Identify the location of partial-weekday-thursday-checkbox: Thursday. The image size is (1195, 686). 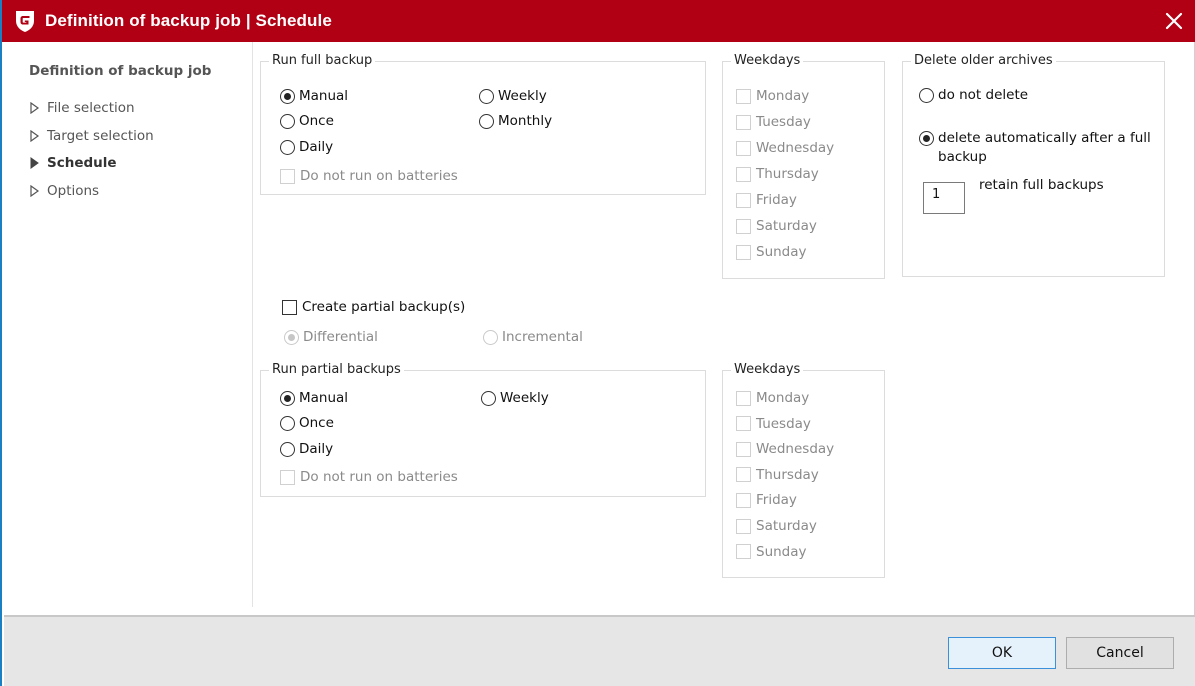
(777, 475).